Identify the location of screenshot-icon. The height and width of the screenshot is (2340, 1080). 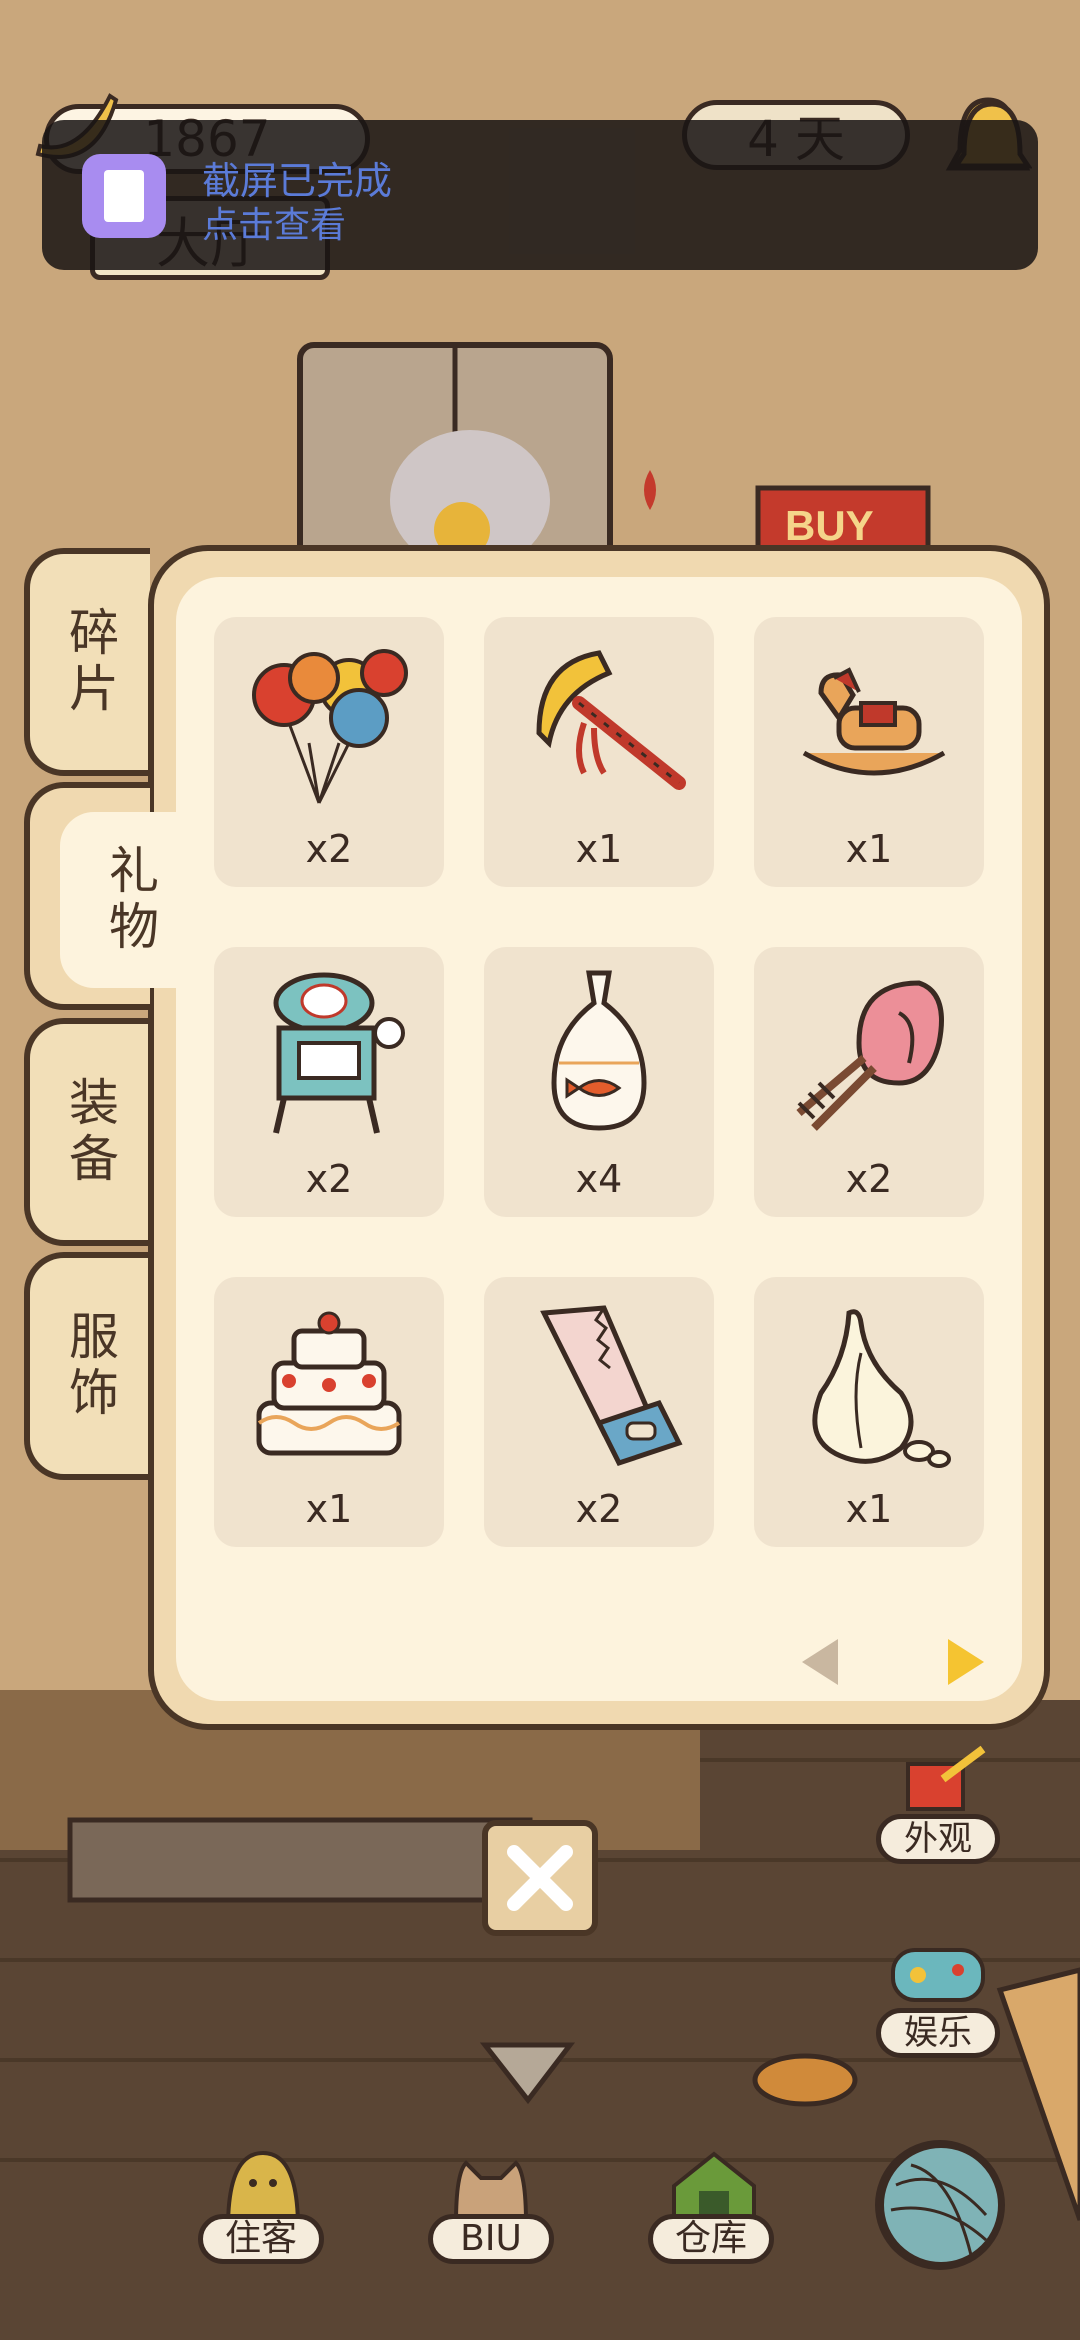
(124, 196).